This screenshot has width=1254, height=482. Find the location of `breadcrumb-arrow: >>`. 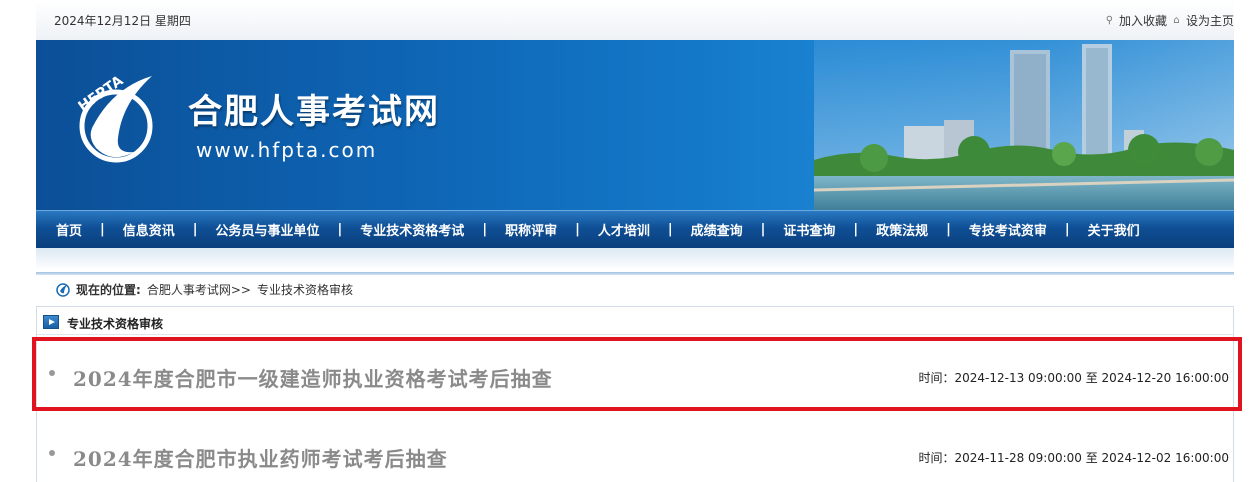

breadcrumb-arrow: >> is located at coordinates (240, 289).